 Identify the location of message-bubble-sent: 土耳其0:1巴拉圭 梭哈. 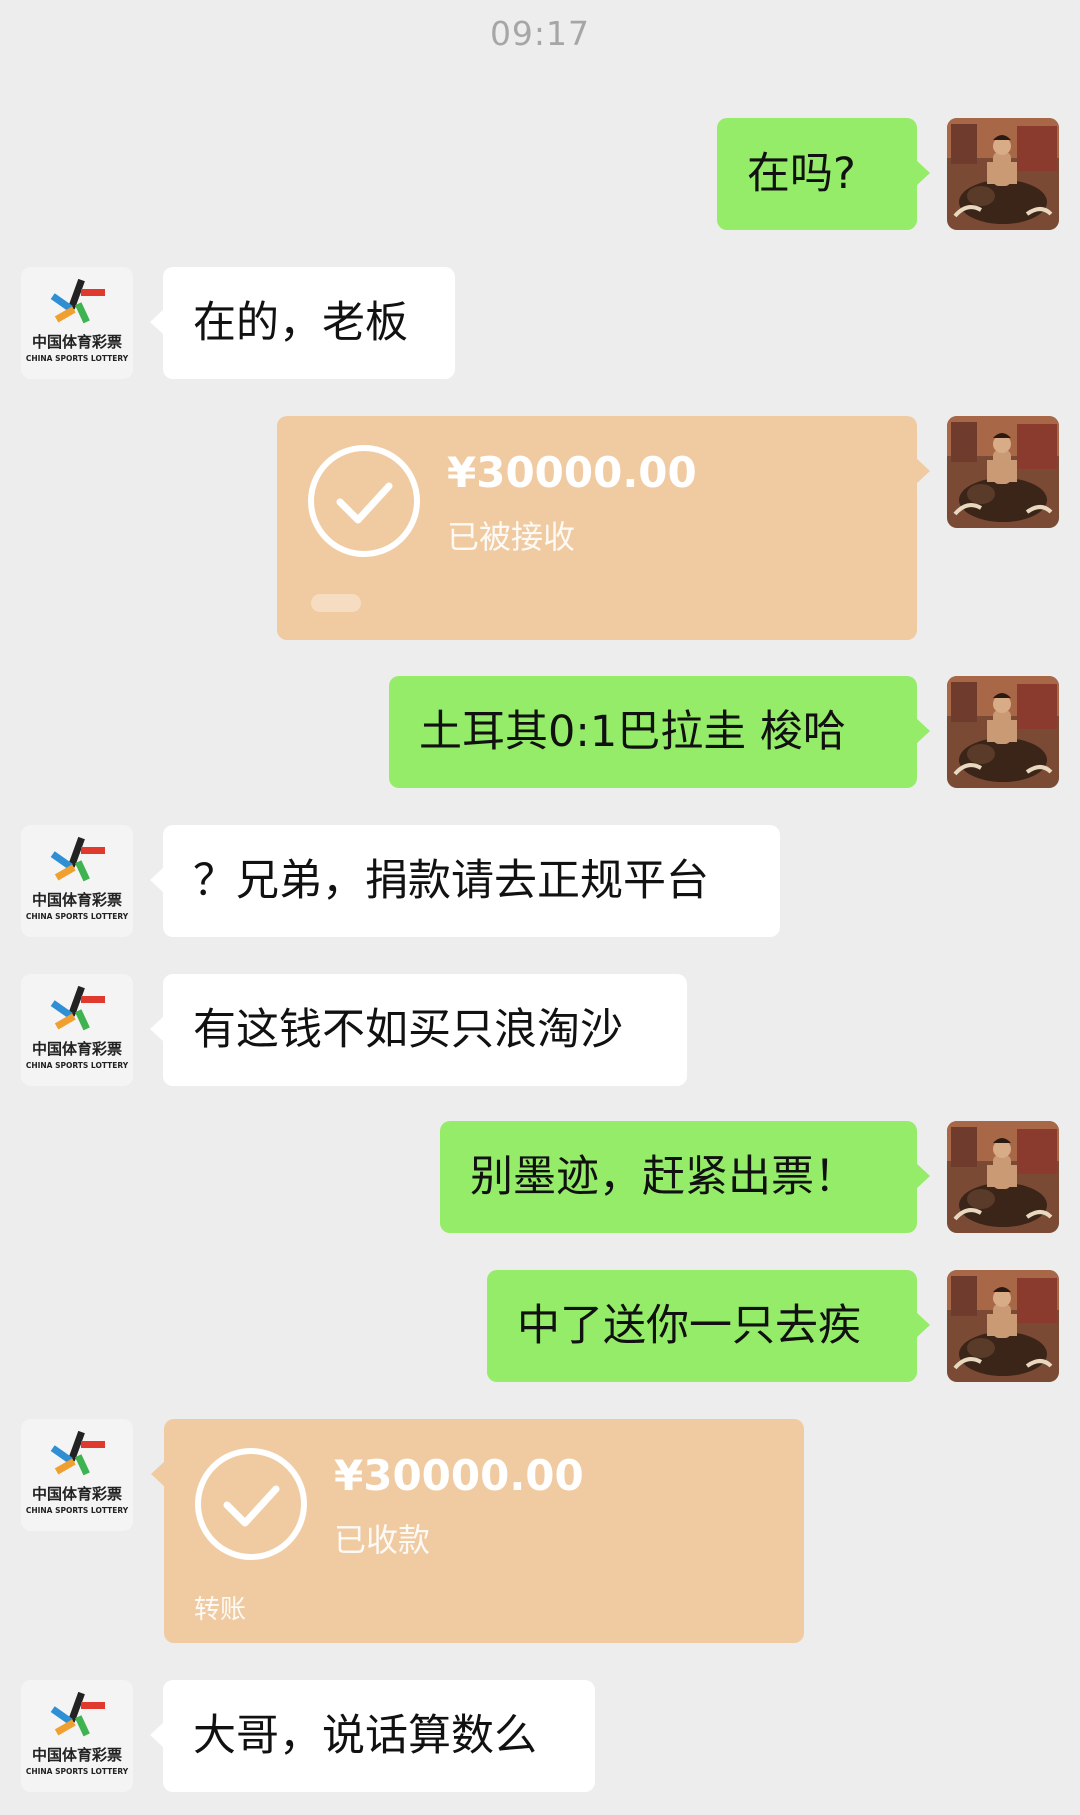
(659, 732).